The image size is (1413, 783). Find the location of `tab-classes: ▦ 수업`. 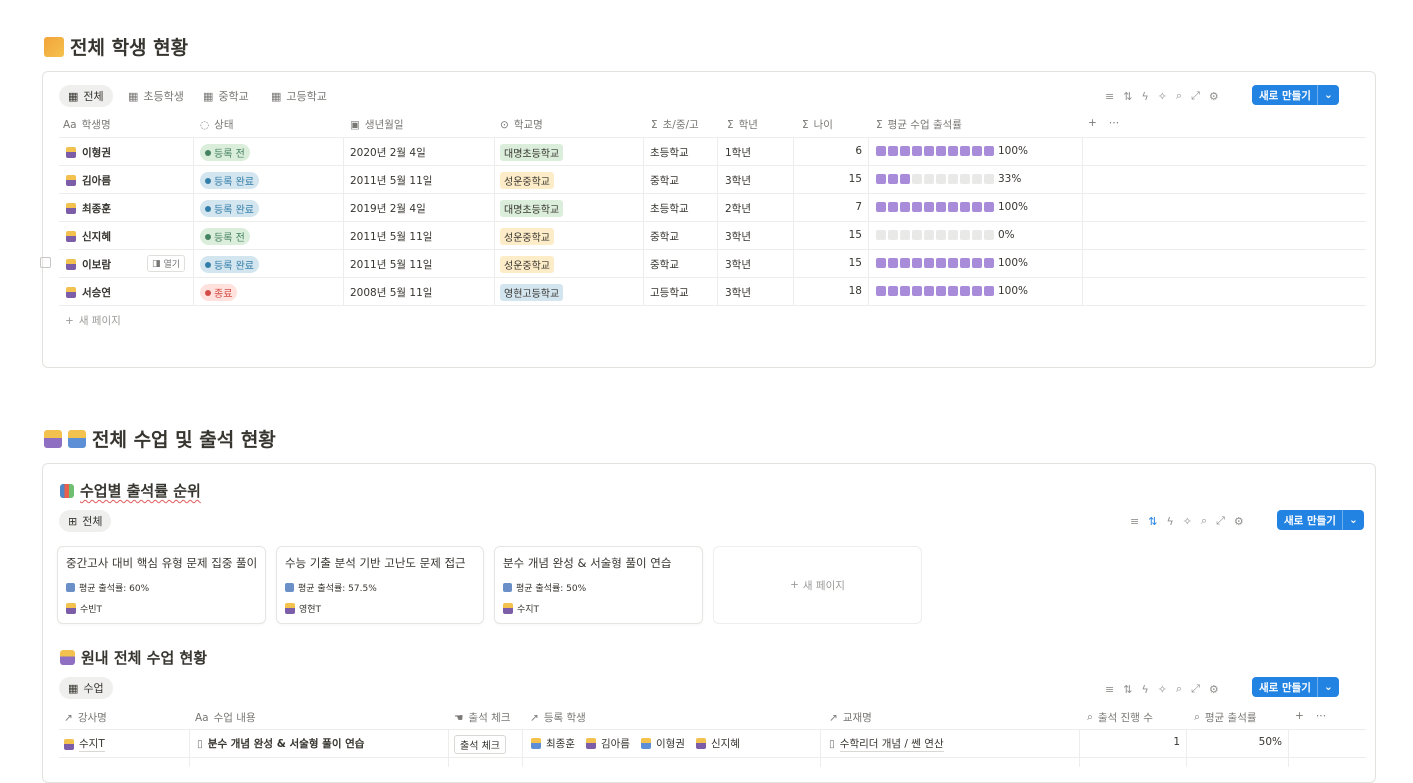

tab-classes: ▦ 수업 is located at coordinates (86, 688).